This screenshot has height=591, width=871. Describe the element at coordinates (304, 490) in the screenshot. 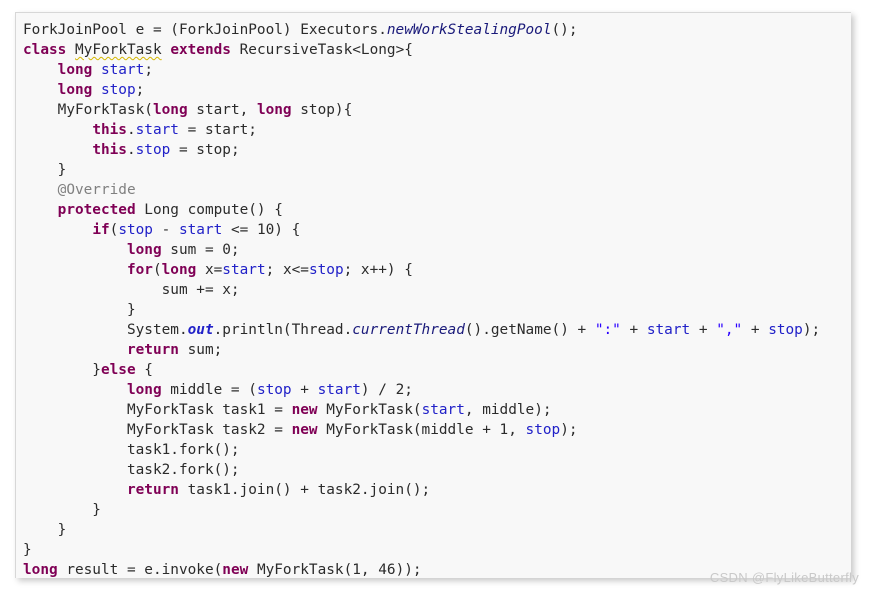

I see `code-token-plain: task1.join() + task2.join();` at that location.